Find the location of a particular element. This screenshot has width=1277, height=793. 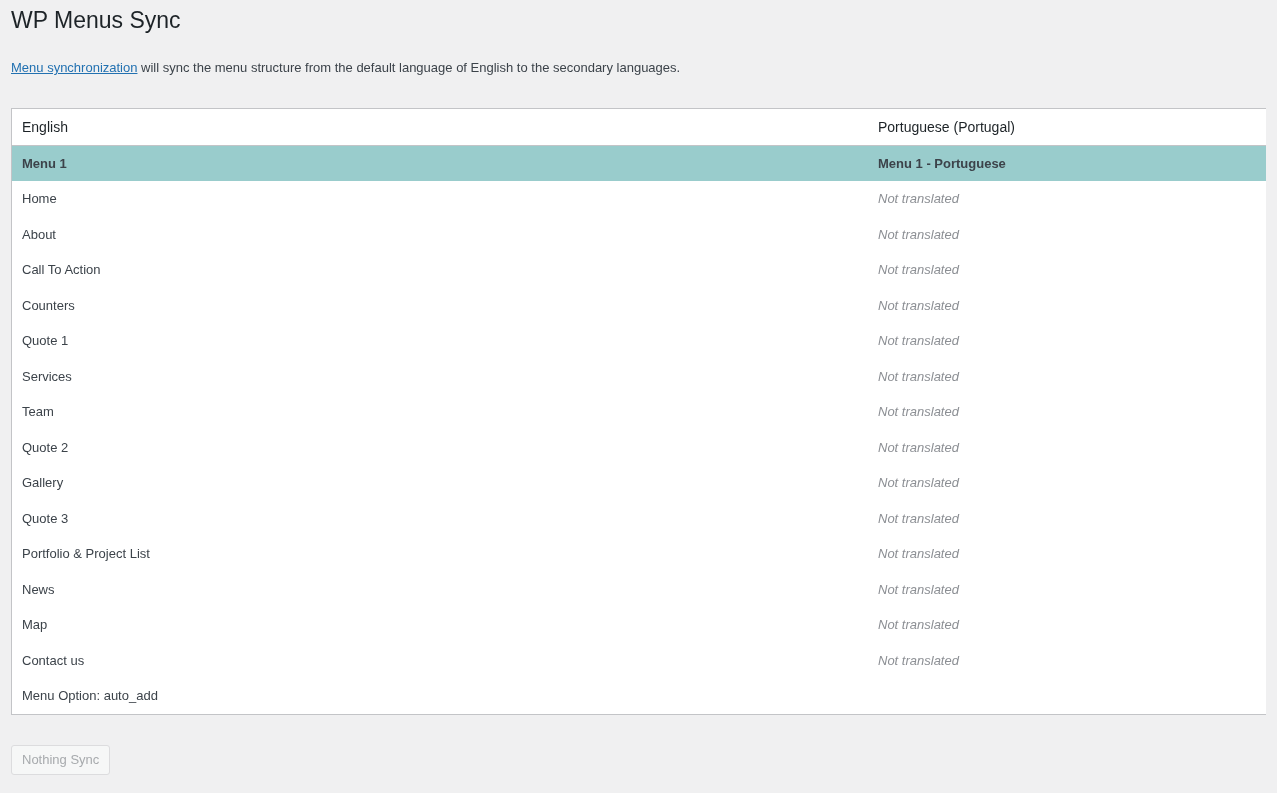

table-cell-text: Team is located at coordinates (38, 412).